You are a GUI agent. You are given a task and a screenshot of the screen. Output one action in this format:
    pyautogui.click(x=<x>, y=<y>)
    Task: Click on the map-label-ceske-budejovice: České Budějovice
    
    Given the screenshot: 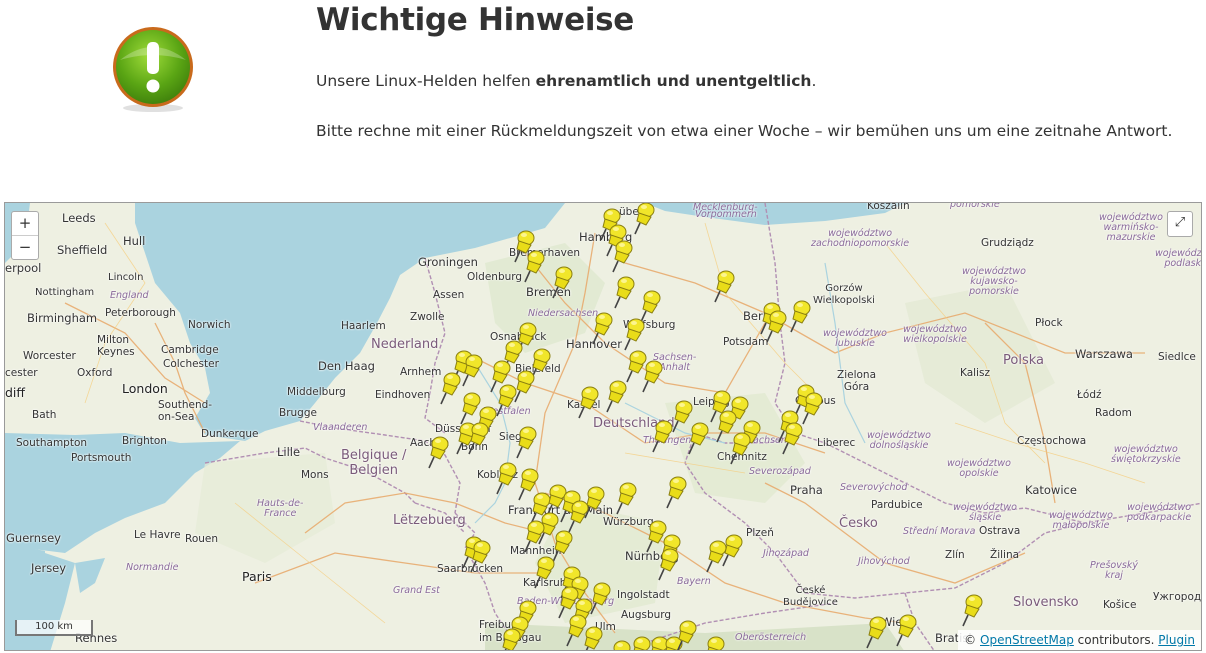 What is the action you would take?
    pyautogui.click(x=810, y=596)
    